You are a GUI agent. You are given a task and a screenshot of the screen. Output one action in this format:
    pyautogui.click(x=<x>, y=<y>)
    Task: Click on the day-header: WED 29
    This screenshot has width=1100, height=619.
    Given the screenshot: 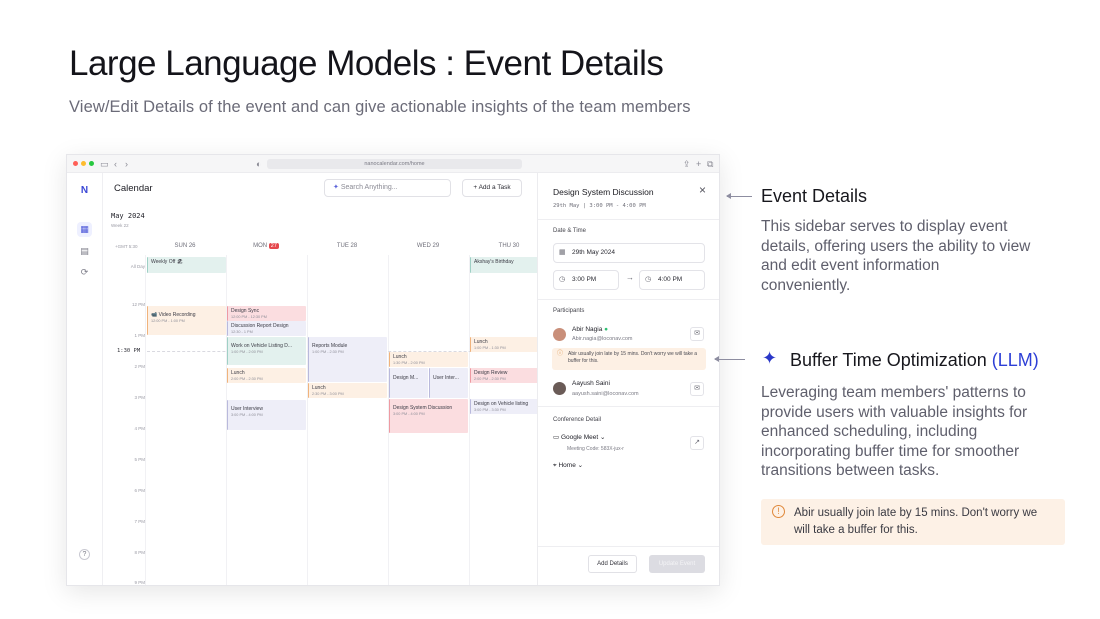 What is the action you would take?
    pyautogui.click(x=428, y=246)
    